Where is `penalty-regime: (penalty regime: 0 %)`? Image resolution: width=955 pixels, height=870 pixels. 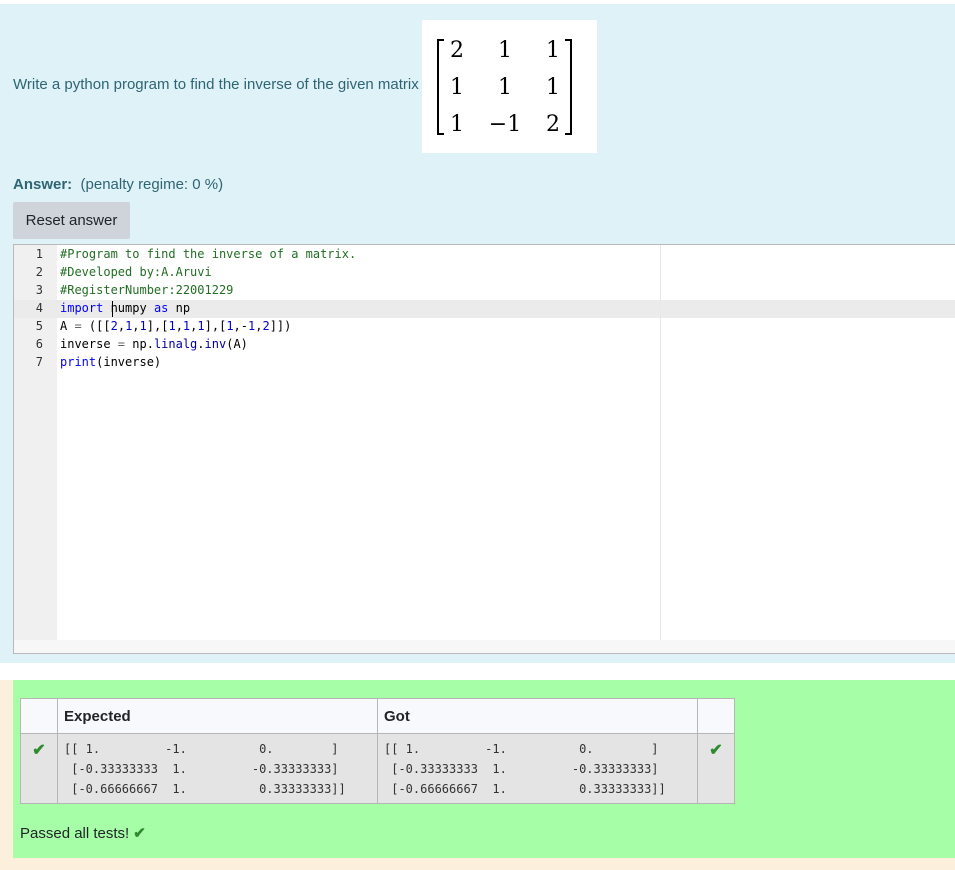
penalty-regime: (penalty regime: 0 %) is located at coordinates (152, 184).